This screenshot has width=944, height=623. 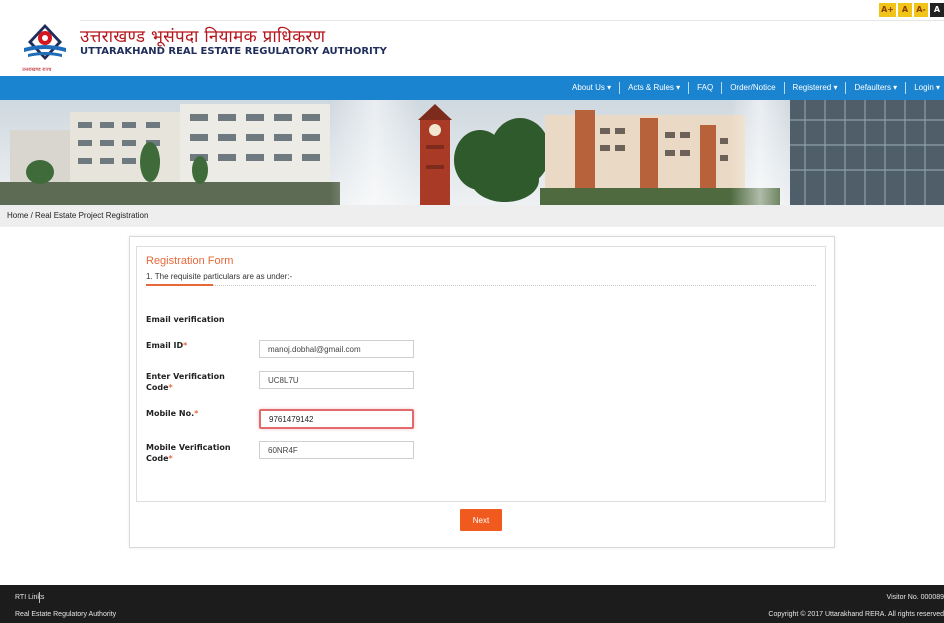 I want to click on top-divider, so click(x=512, y=20).